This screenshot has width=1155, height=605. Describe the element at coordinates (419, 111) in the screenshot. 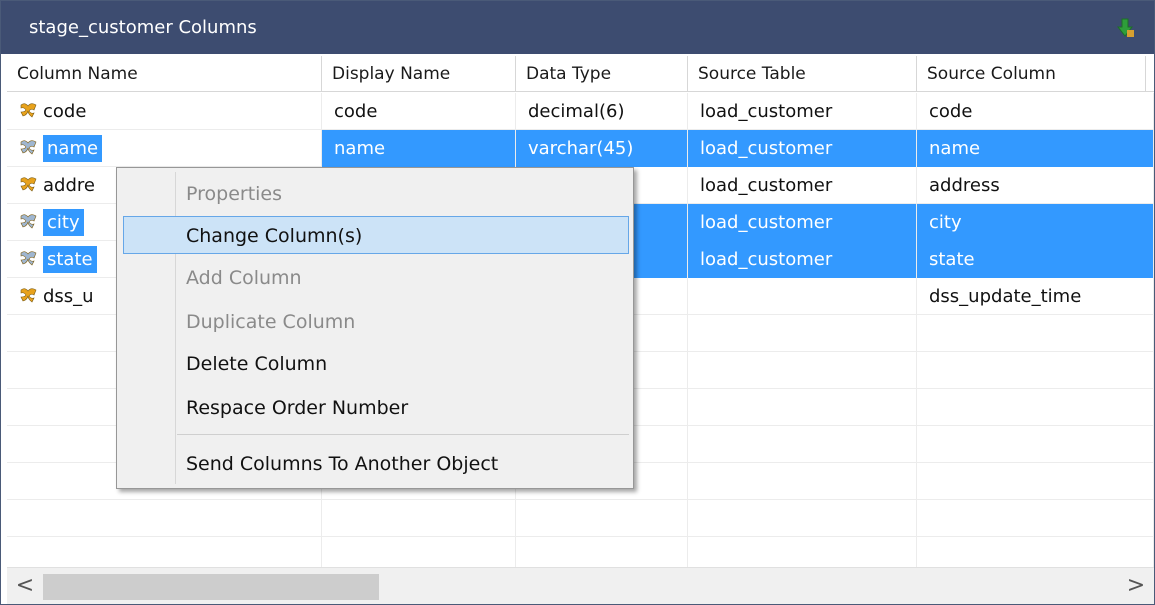

I see `cell-display: code` at that location.